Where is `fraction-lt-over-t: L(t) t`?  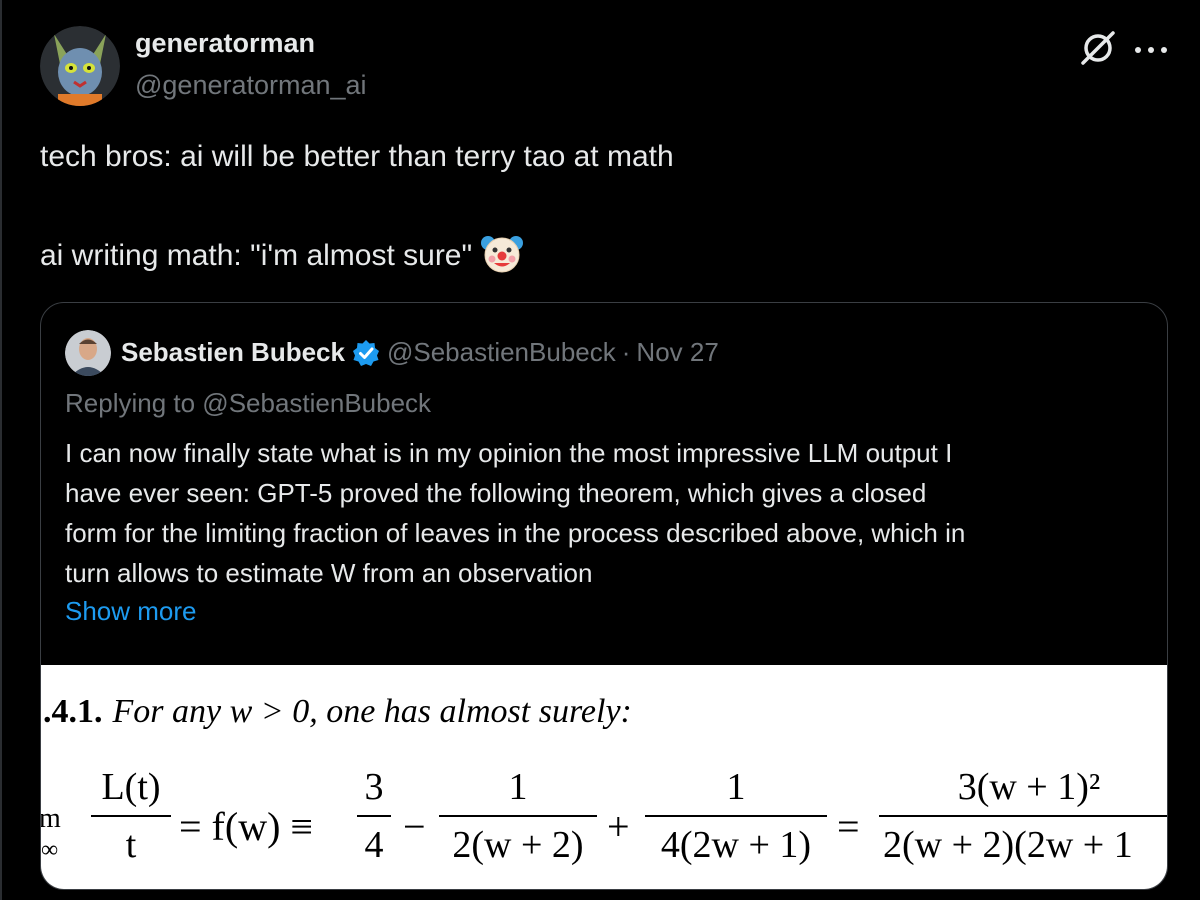
fraction-lt-over-t: L(t) t is located at coordinates (131, 816).